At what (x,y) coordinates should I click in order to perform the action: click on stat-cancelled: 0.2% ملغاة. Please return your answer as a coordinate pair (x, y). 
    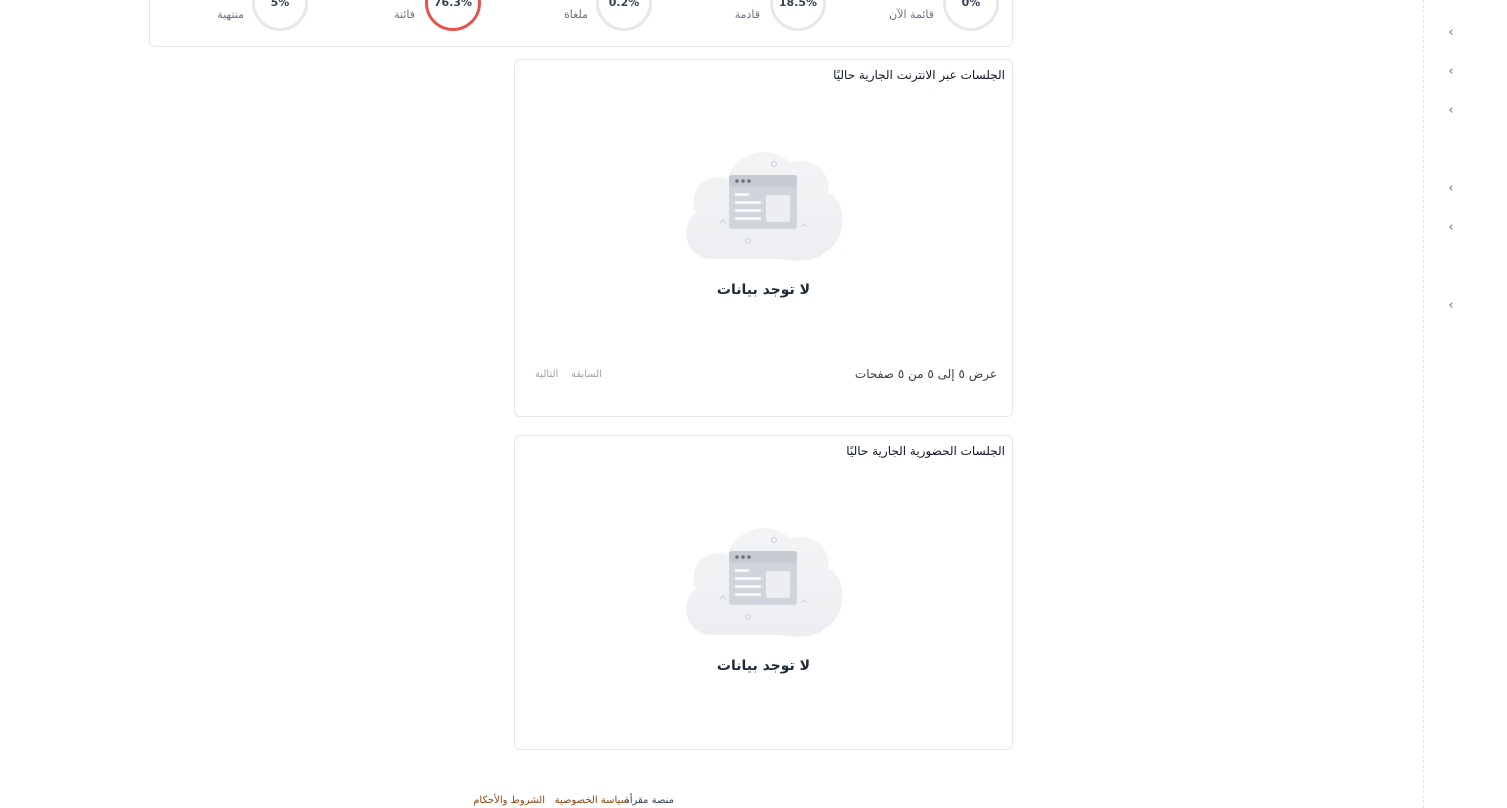
    Looking at the image, I should click on (615, 23).